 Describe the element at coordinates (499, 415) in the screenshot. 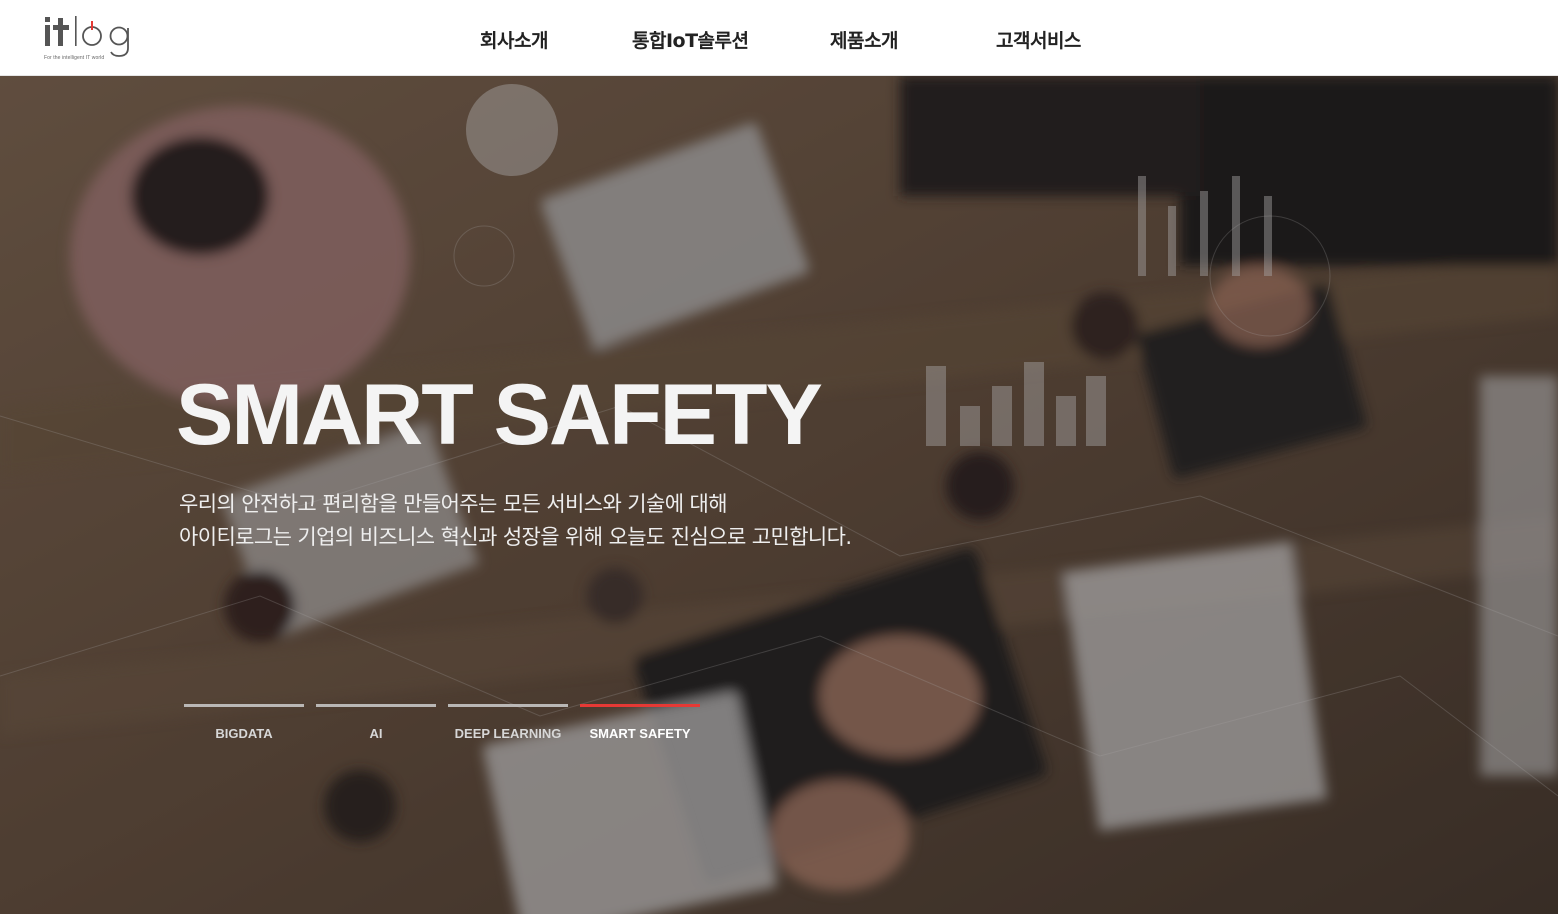

I see `hero-title: SMART SAFETY` at that location.